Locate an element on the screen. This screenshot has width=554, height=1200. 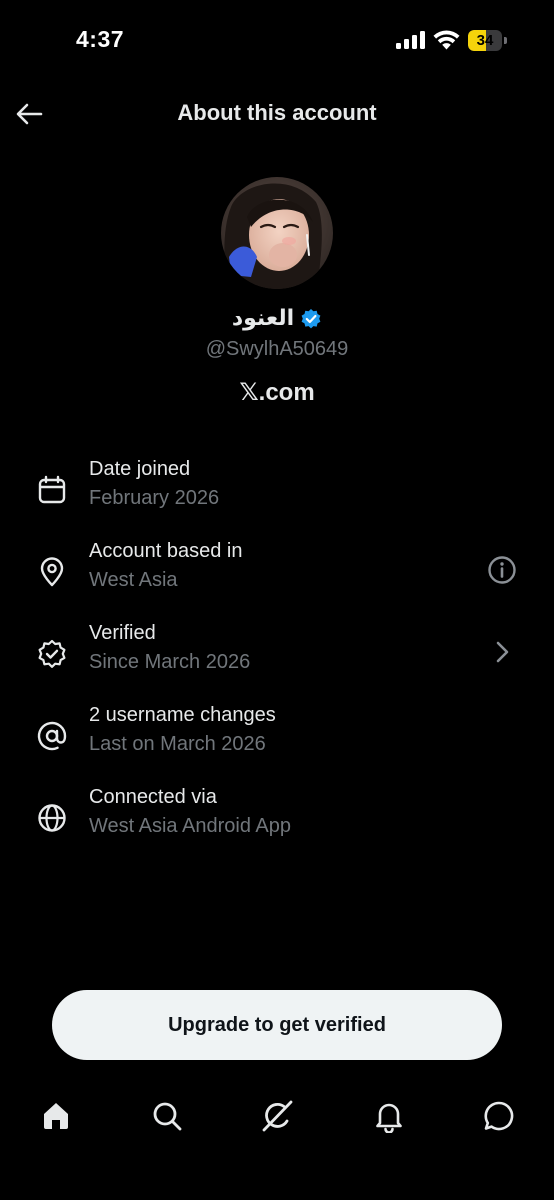
info-label: Verified is located at coordinates (122, 633).